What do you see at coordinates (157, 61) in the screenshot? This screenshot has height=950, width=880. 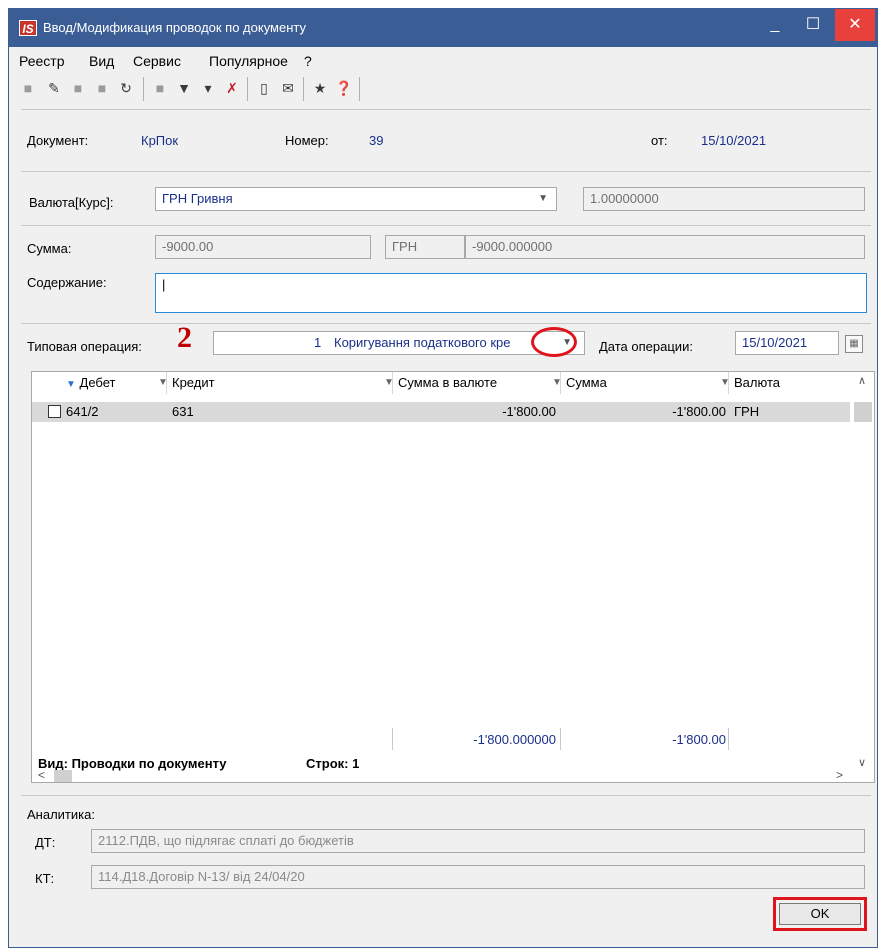 I see `menu-service: Сервис` at bounding box center [157, 61].